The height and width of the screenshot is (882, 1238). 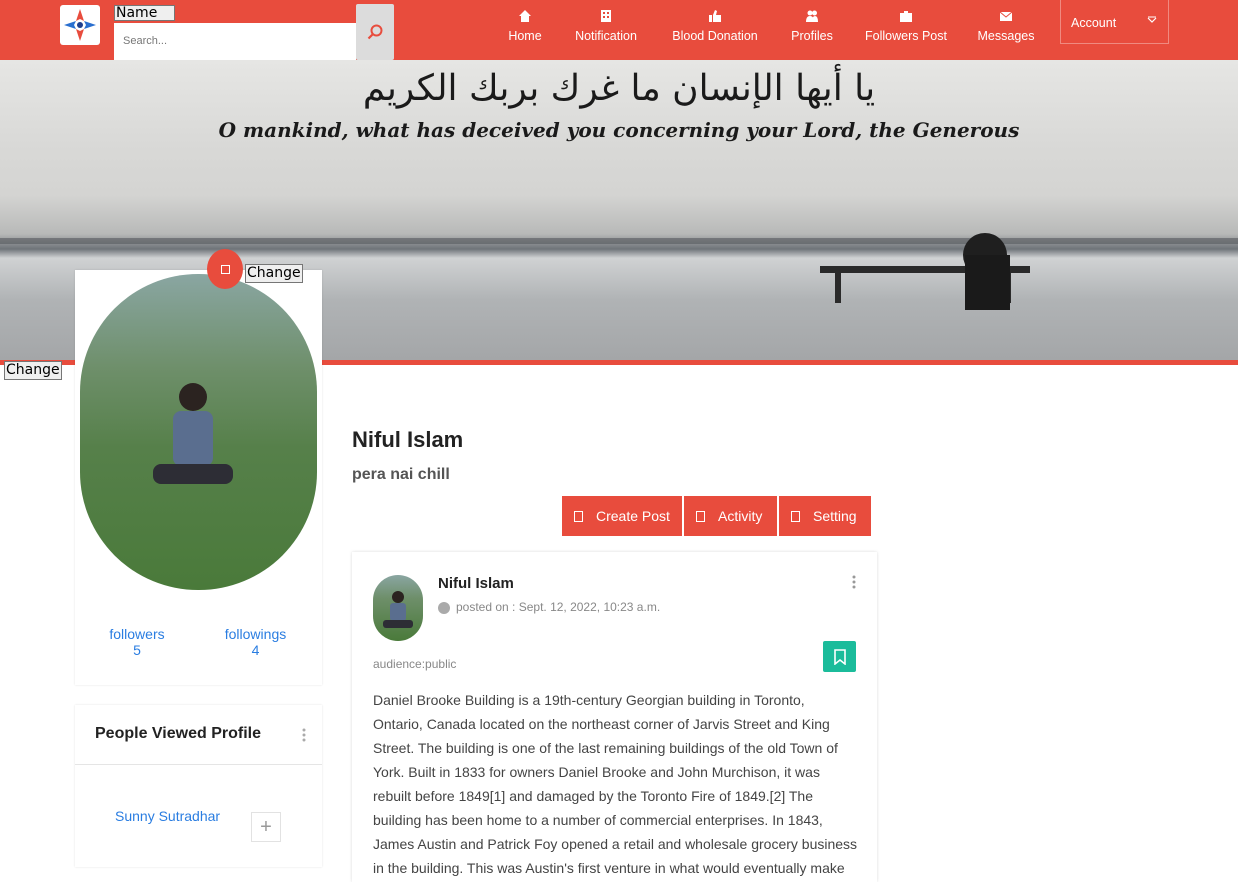 What do you see at coordinates (606, 16) in the screenshot?
I see `building-icon` at bounding box center [606, 16].